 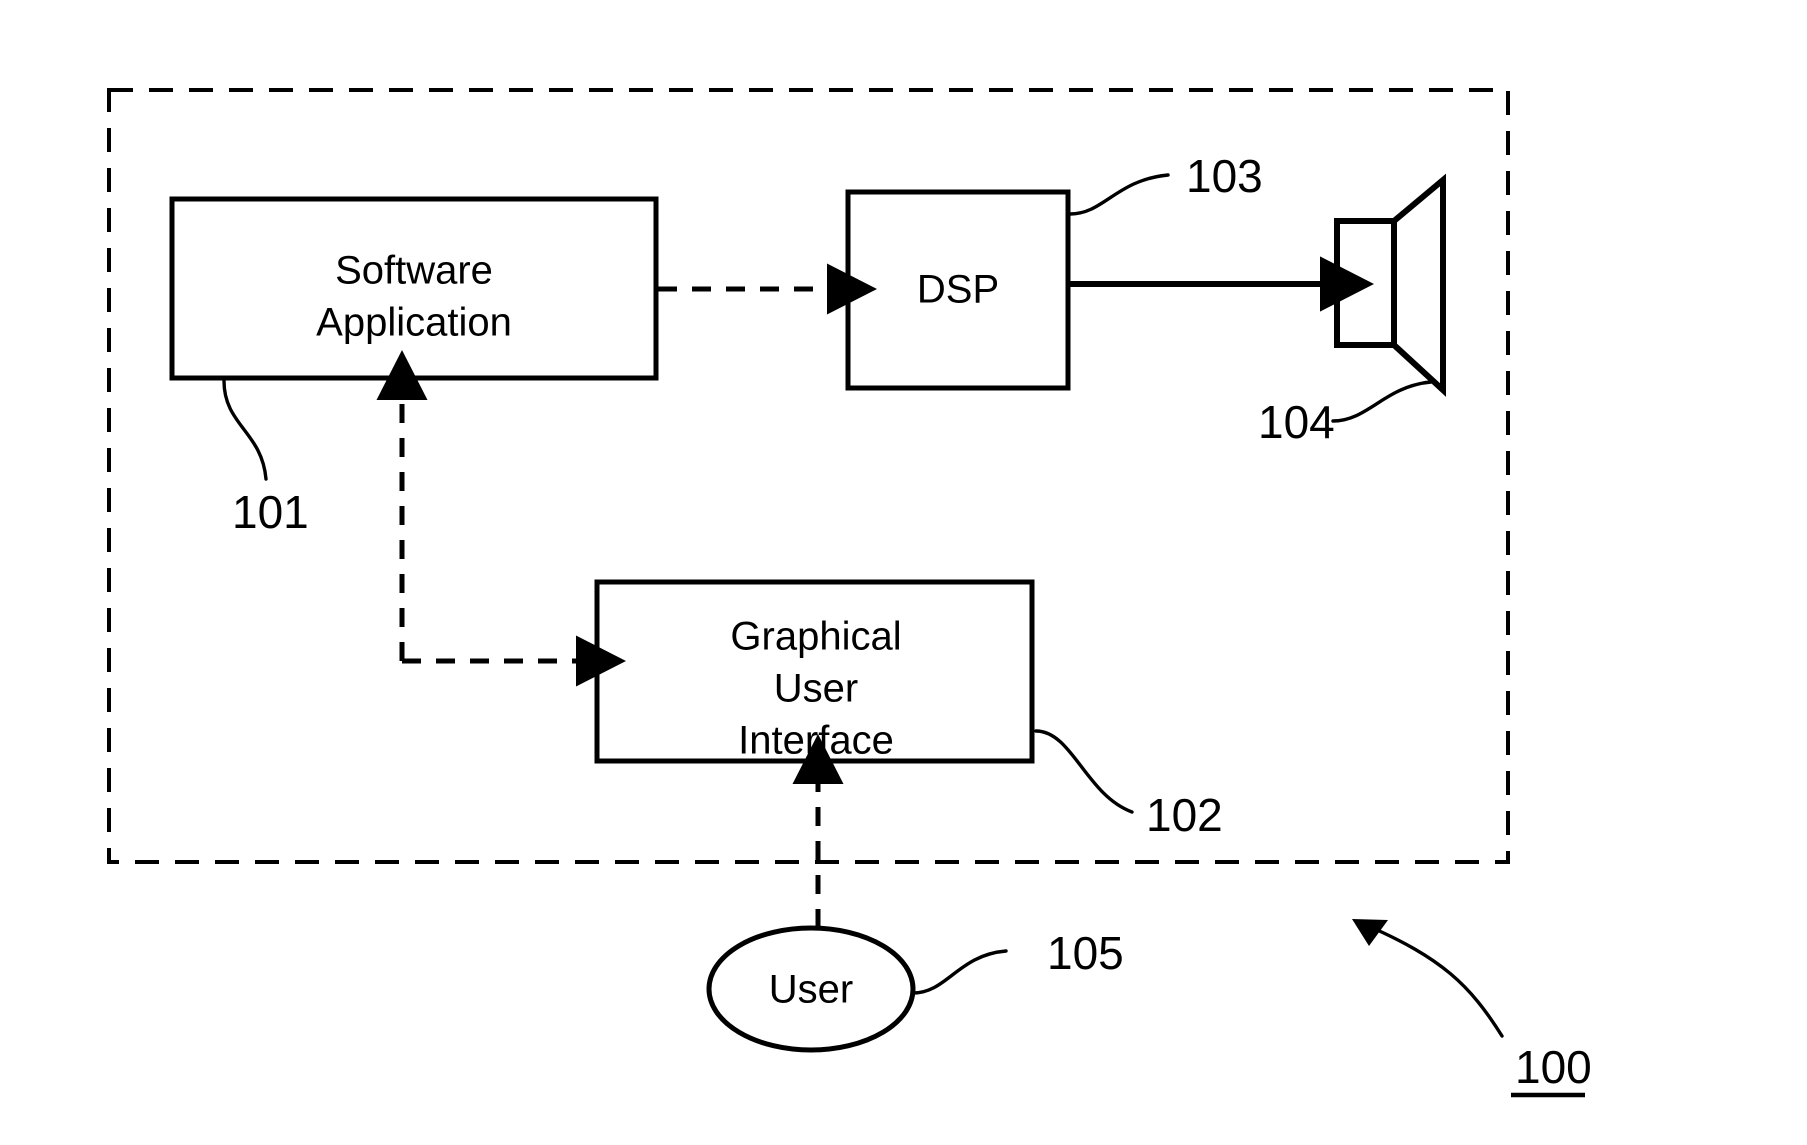 I want to click on software-application-node: Software Application, so click(x=414, y=288).